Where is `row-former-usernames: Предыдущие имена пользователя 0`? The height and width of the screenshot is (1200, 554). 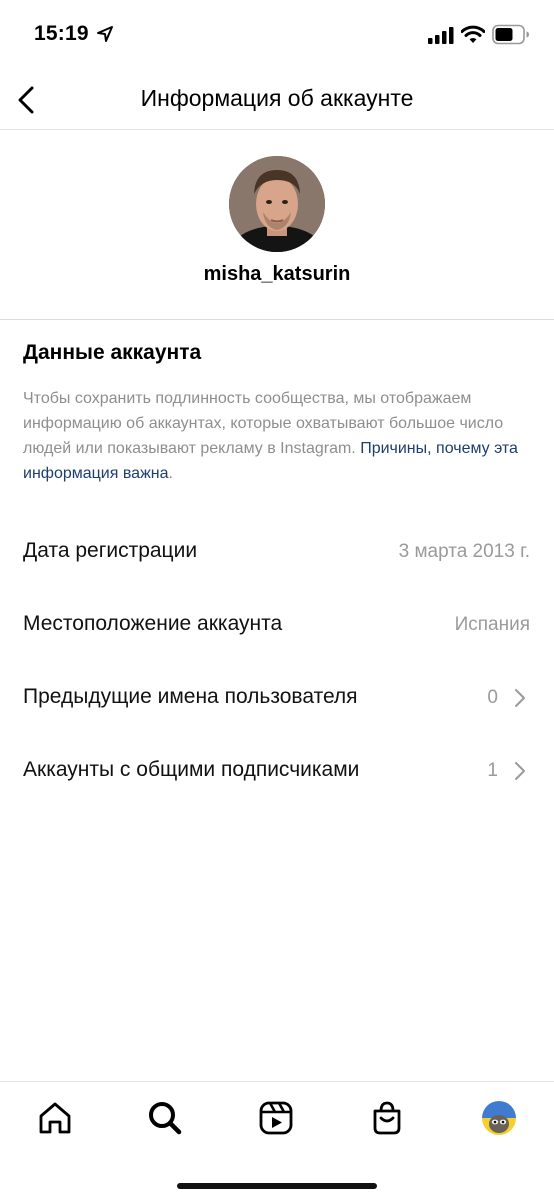
row-former-usernames: Предыдущие имена пользователя 0 is located at coordinates (277, 698).